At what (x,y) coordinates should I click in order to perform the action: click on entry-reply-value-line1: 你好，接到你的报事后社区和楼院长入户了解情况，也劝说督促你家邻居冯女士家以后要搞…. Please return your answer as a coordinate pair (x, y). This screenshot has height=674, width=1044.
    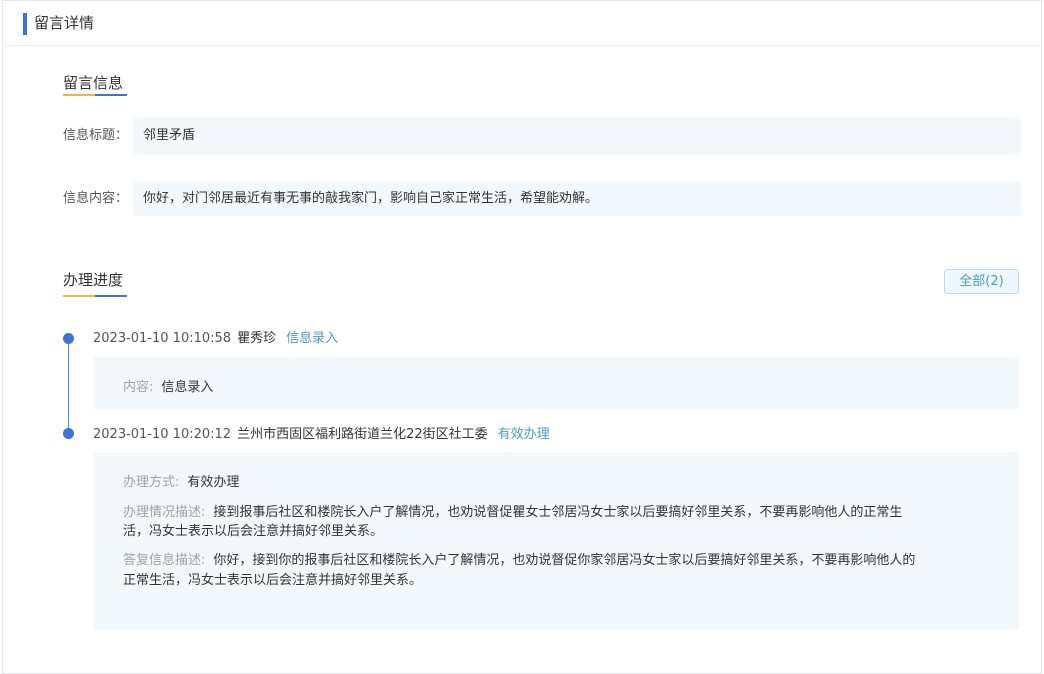
    Looking at the image, I should click on (564, 560).